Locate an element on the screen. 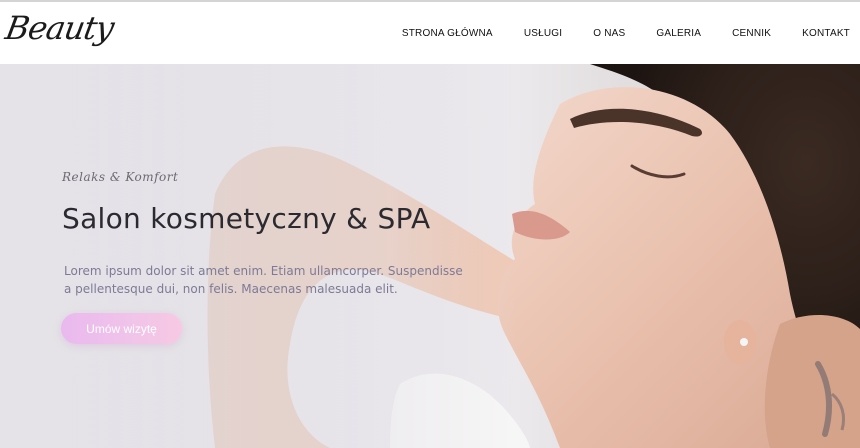  hero-headline: Salon kosmetyczny & SPA is located at coordinates (246, 218).